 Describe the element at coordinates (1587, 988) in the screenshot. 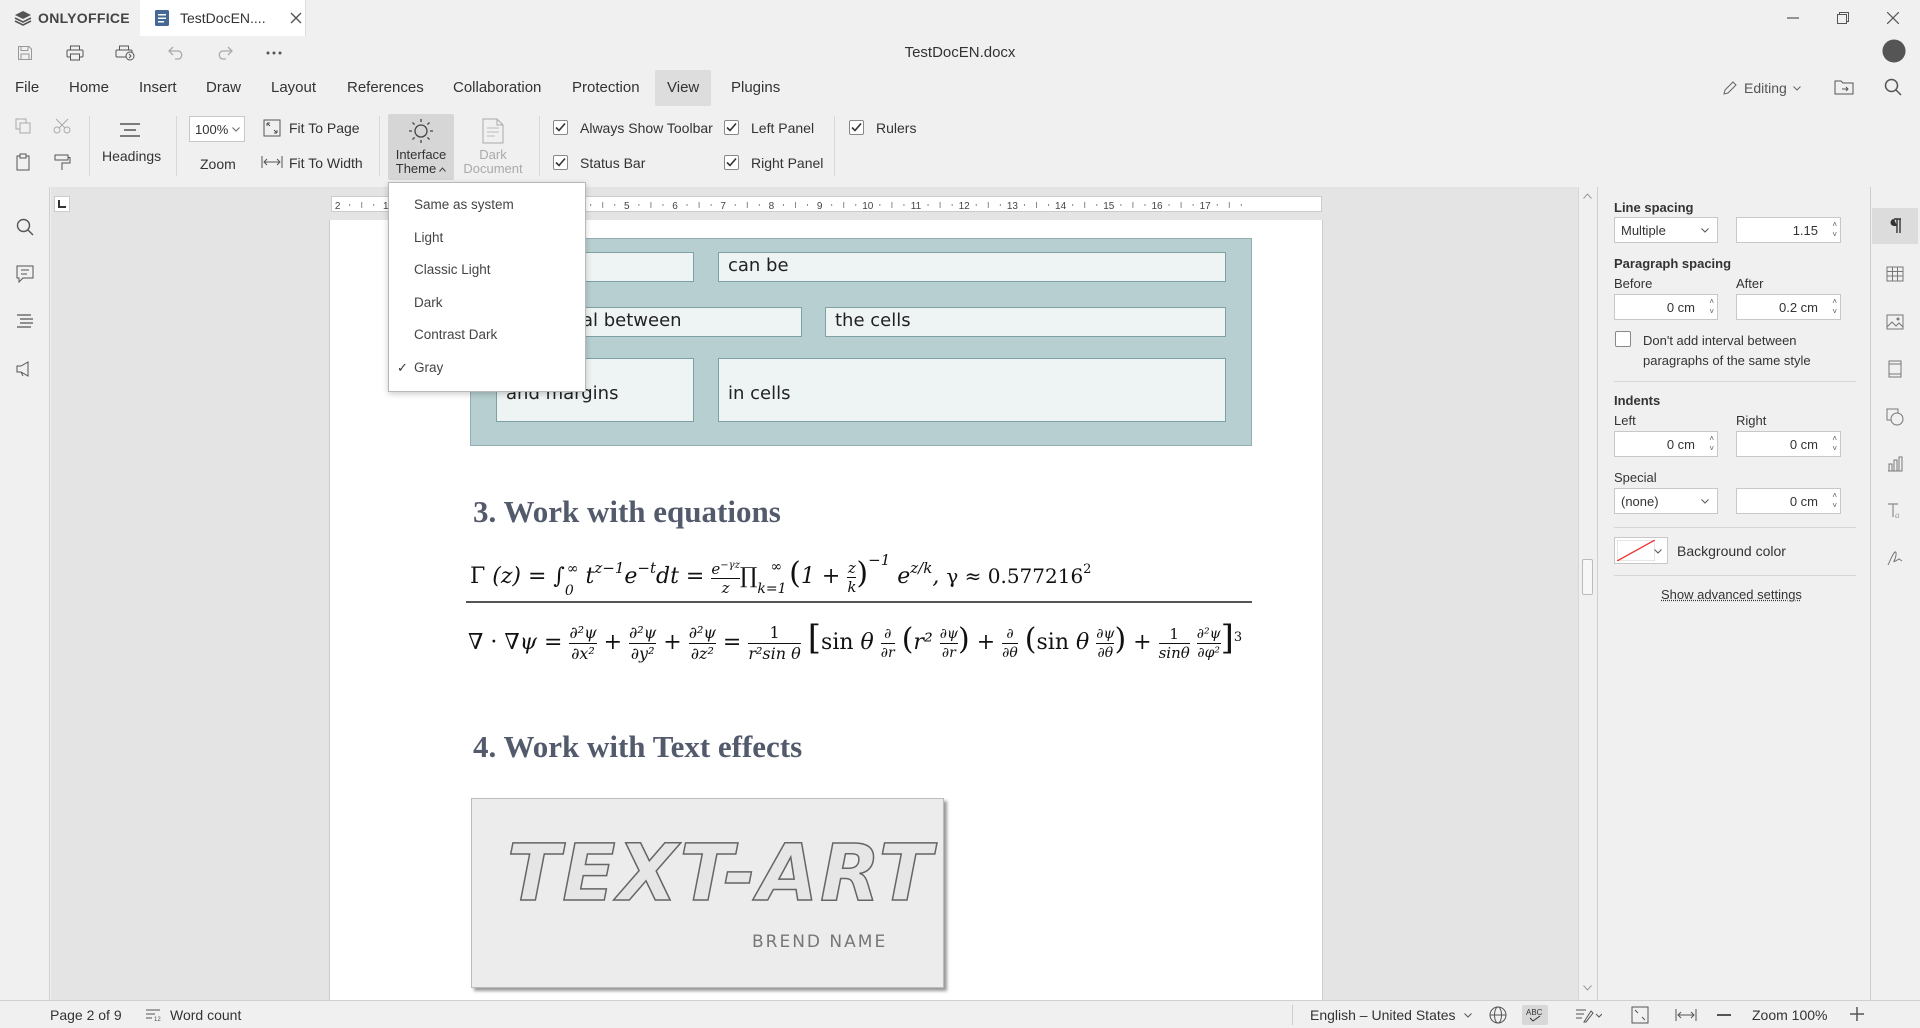

I see `scroll-down-icon` at that location.